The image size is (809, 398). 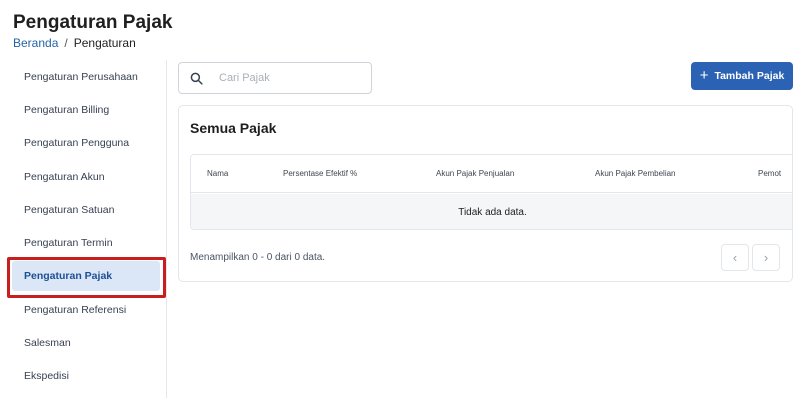 What do you see at coordinates (196, 78) in the screenshot?
I see `search-icon` at bounding box center [196, 78].